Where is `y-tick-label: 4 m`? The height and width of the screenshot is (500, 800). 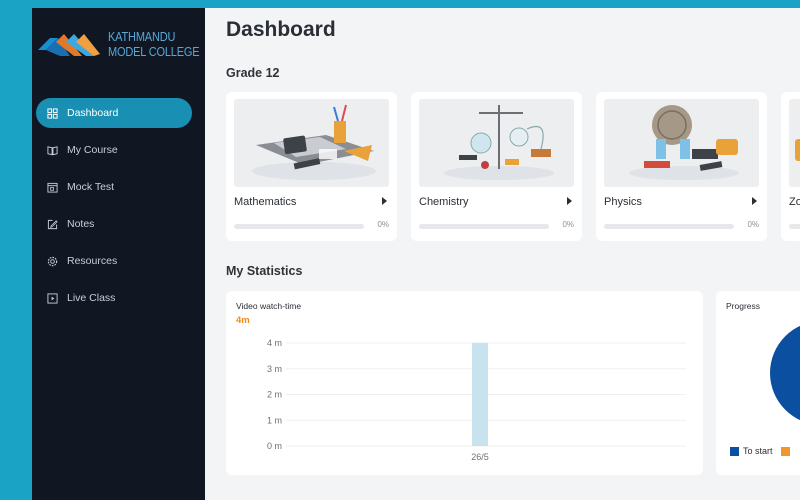
y-tick-label: 4 m is located at coordinates (274, 343).